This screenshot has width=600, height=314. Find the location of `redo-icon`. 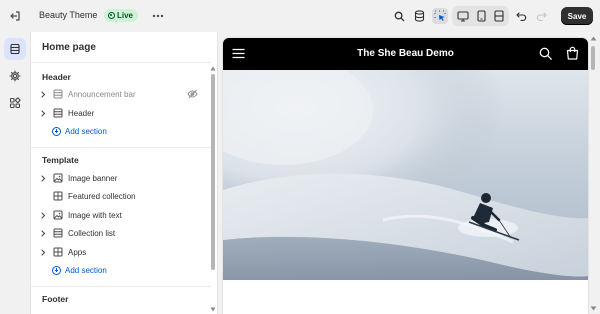

redo-icon is located at coordinates (541, 16).